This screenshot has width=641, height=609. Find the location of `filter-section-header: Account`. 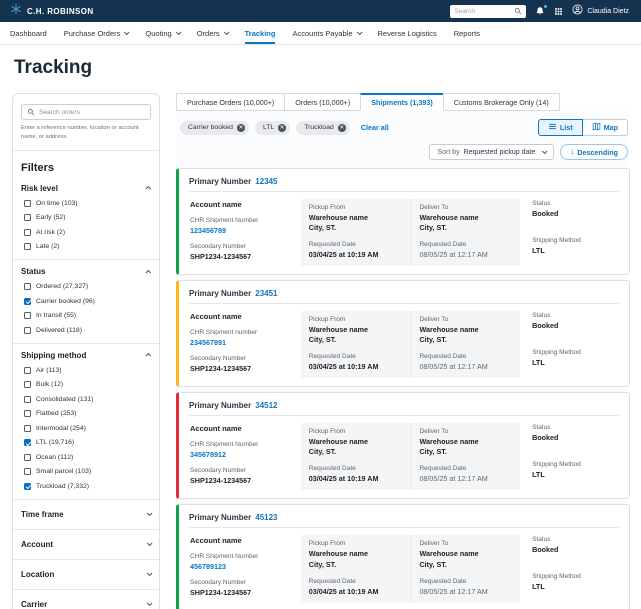

filter-section-header: Account is located at coordinates (87, 544).